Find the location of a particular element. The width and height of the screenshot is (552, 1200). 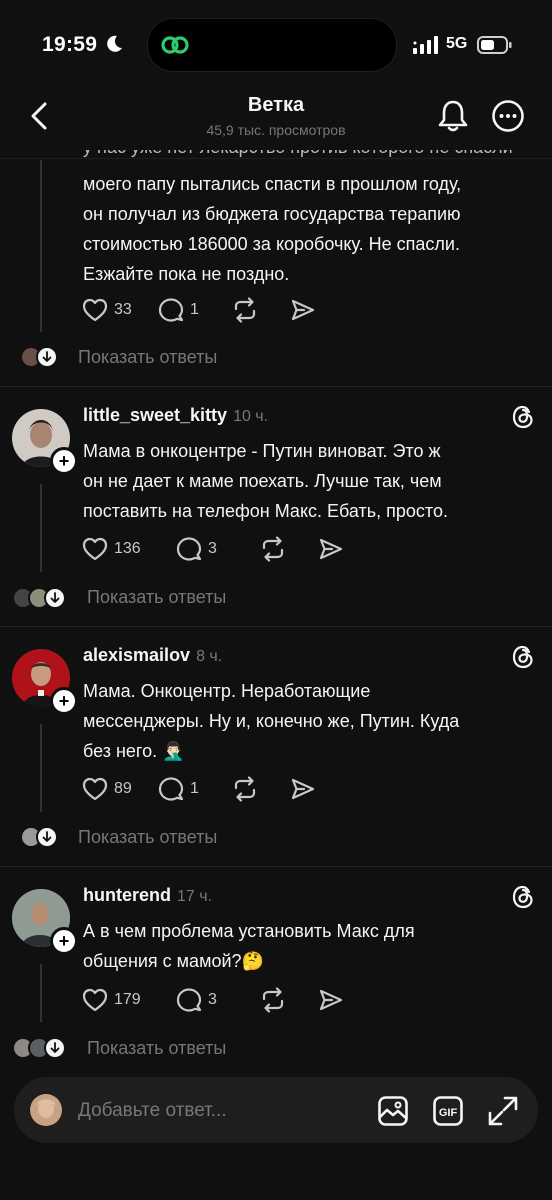

views-count: 45,9 тыс. просмотров is located at coordinates (276, 130).